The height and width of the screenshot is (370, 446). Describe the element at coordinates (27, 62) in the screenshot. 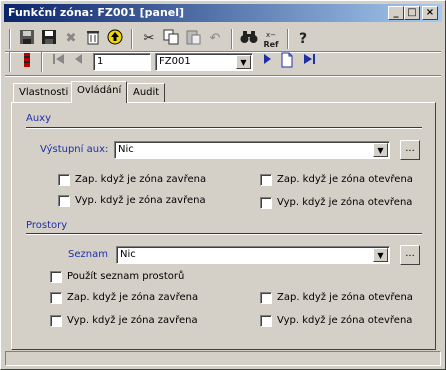

I see `record-marker-icon` at that location.